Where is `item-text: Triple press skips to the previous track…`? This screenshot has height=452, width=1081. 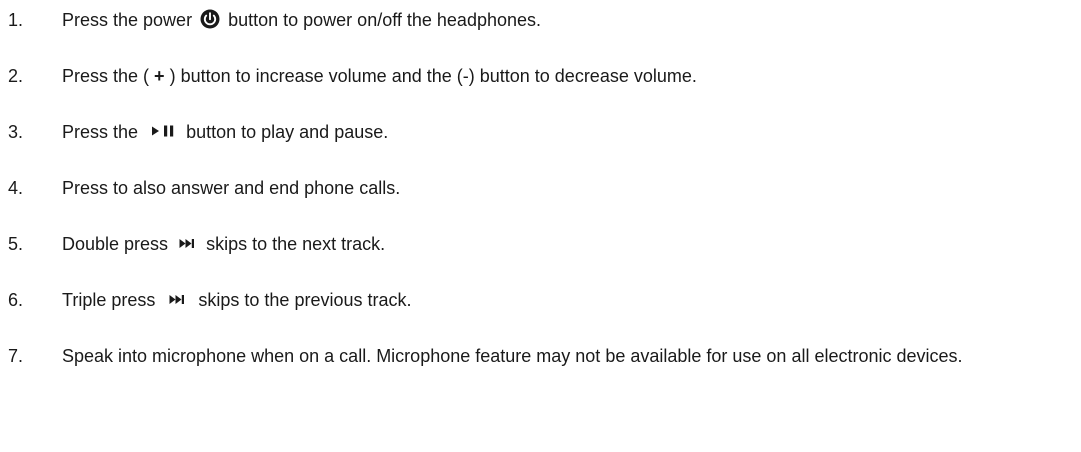 item-text: Triple press skips to the previous track… is located at coordinates (236, 300).